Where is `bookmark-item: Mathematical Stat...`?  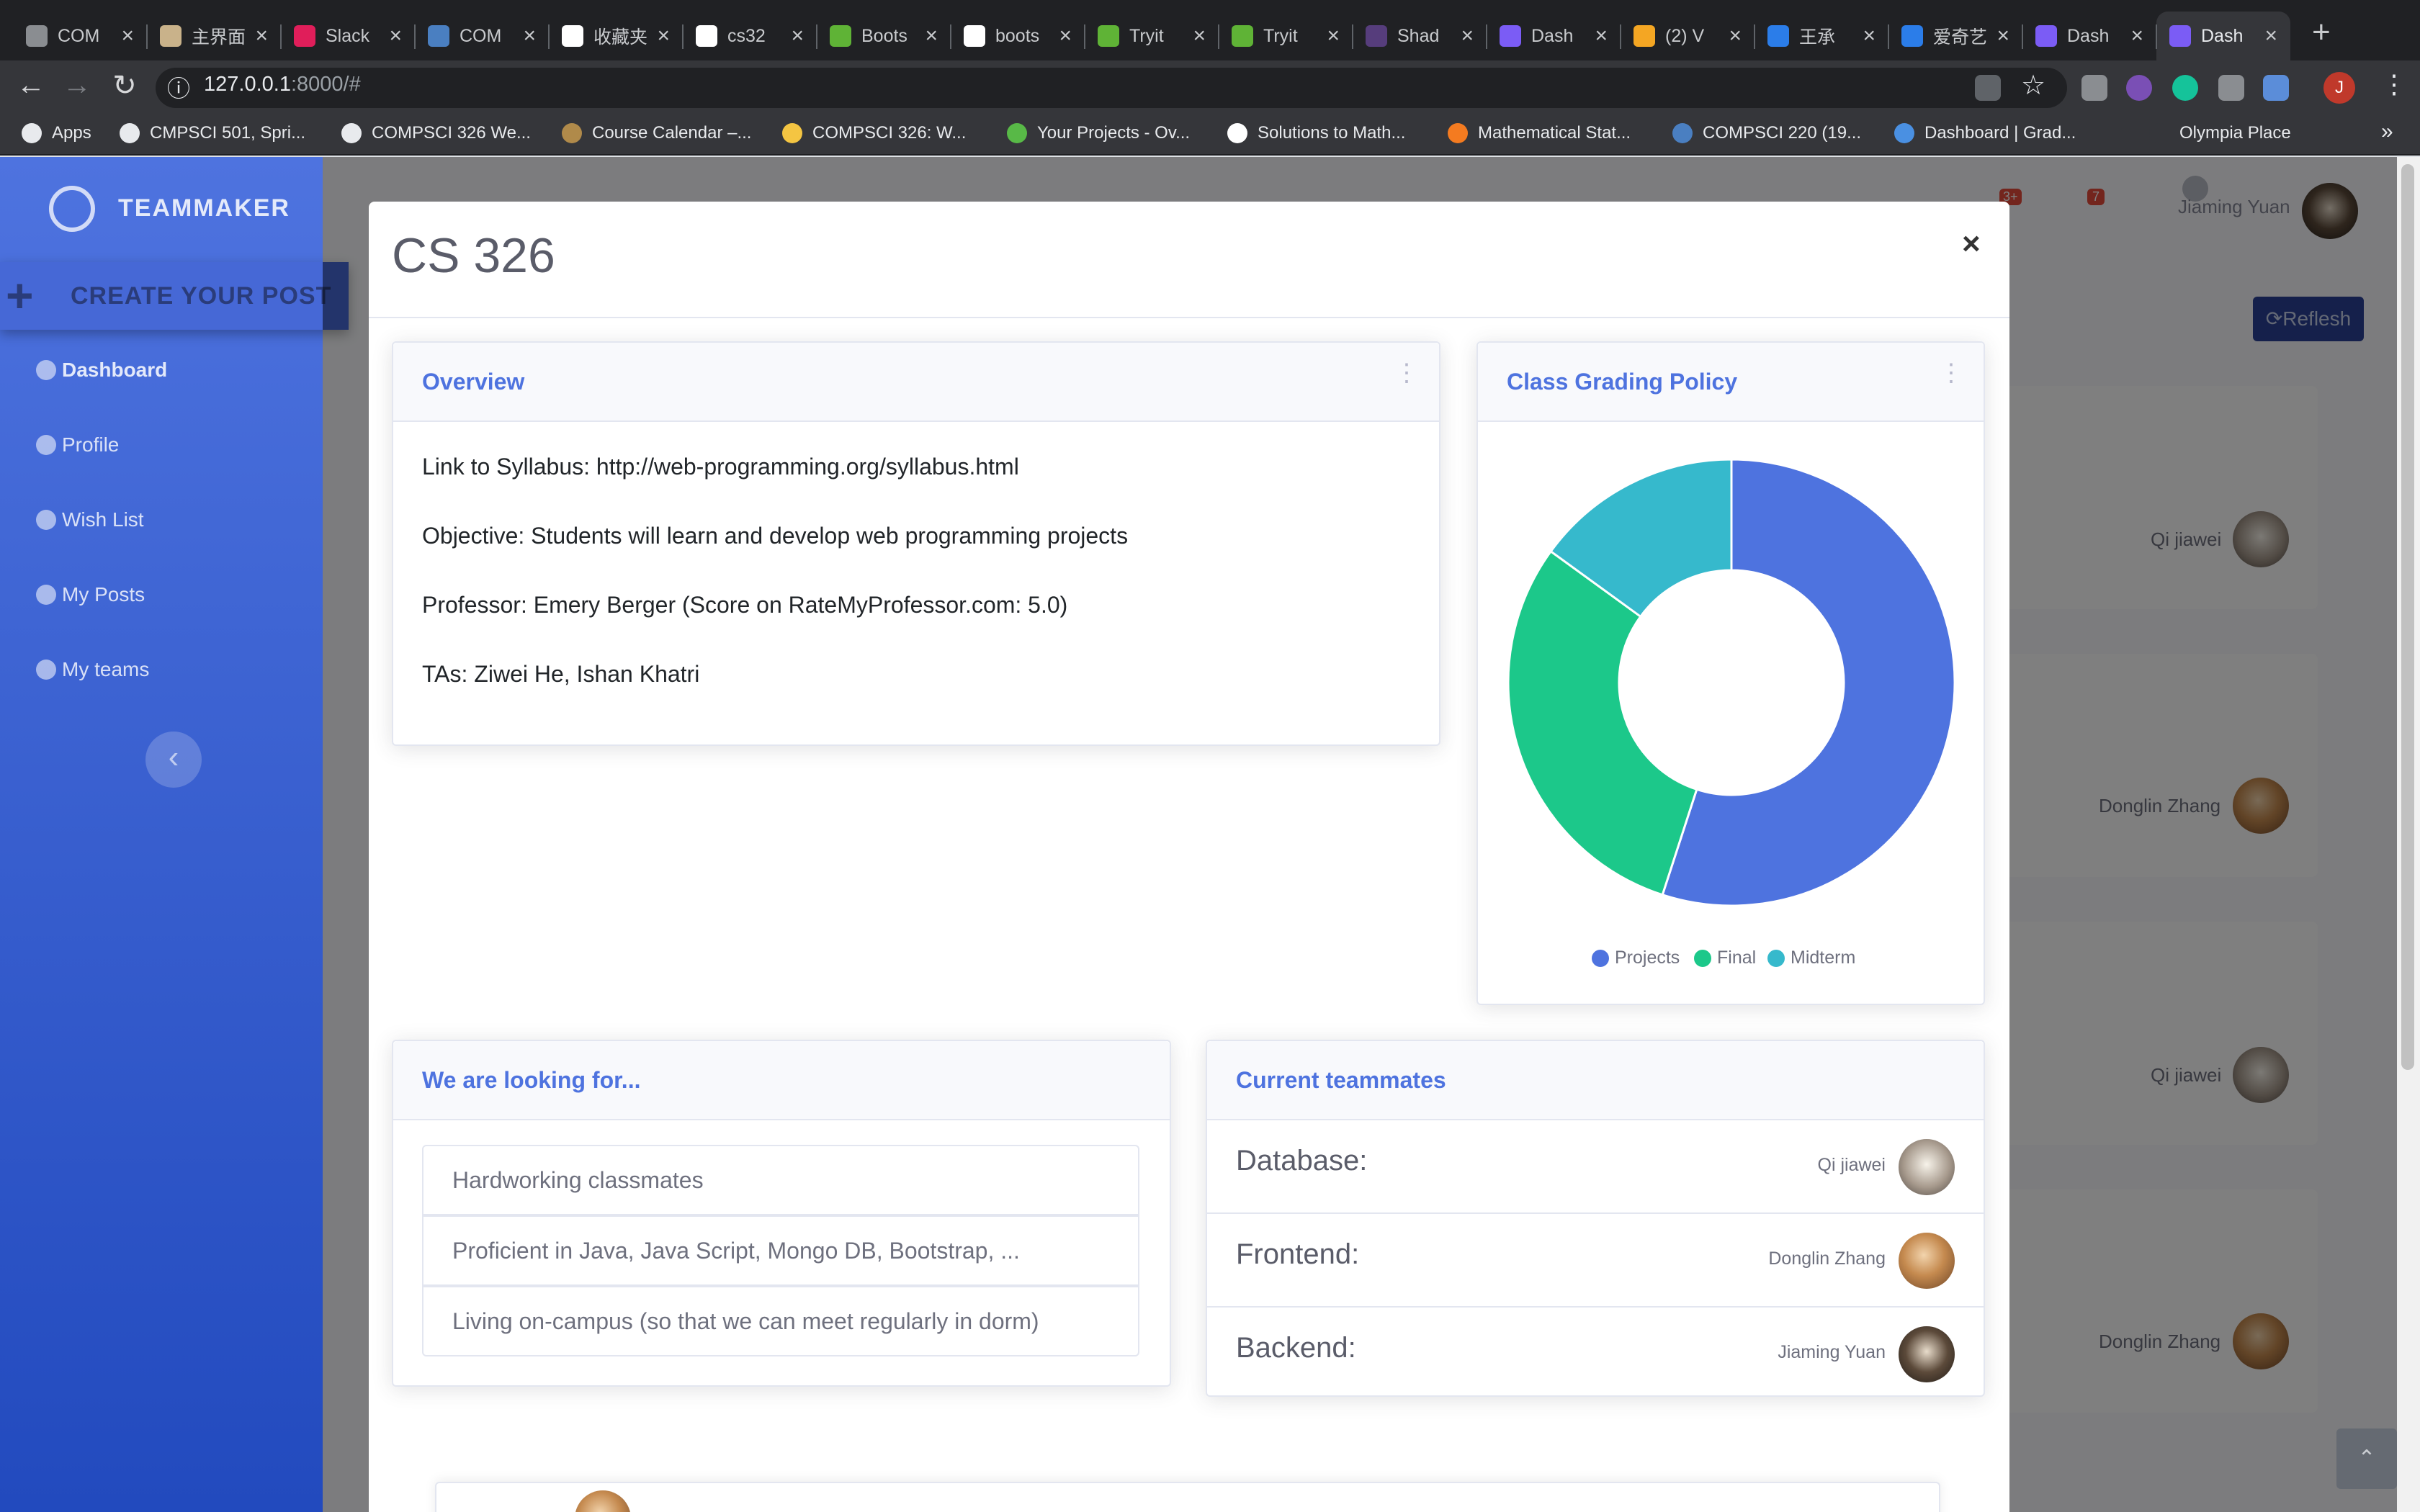 bookmark-item: Mathematical Stat... is located at coordinates (1540, 133).